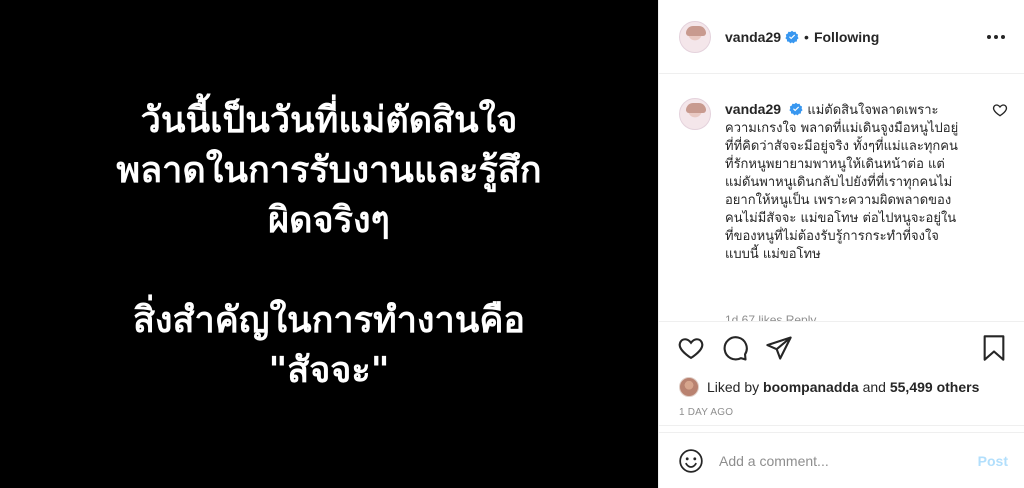  Describe the element at coordinates (689, 387) in the screenshot. I see `liker-avatar` at that location.